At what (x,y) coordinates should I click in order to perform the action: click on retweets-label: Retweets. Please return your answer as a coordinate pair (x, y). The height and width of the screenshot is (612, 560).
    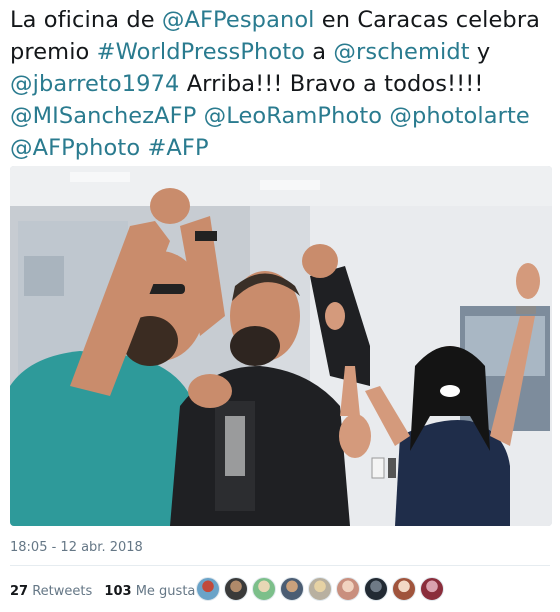
    Looking at the image, I should click on (62, 591).